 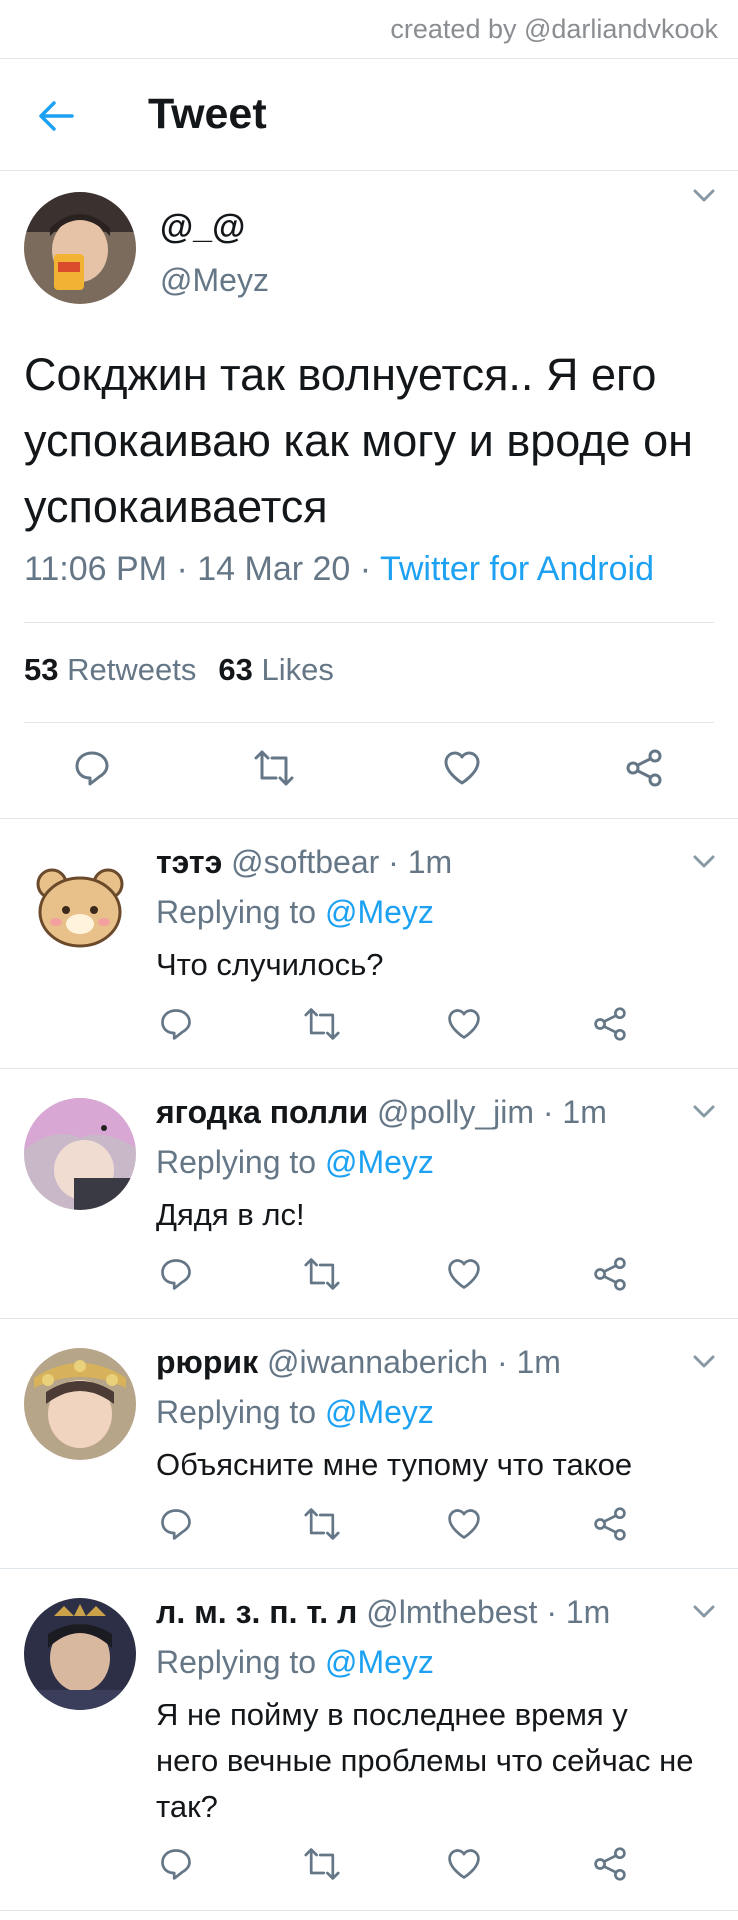 I want to click on reply-author-name: ягодка полли, so click(x=262, y=1112).